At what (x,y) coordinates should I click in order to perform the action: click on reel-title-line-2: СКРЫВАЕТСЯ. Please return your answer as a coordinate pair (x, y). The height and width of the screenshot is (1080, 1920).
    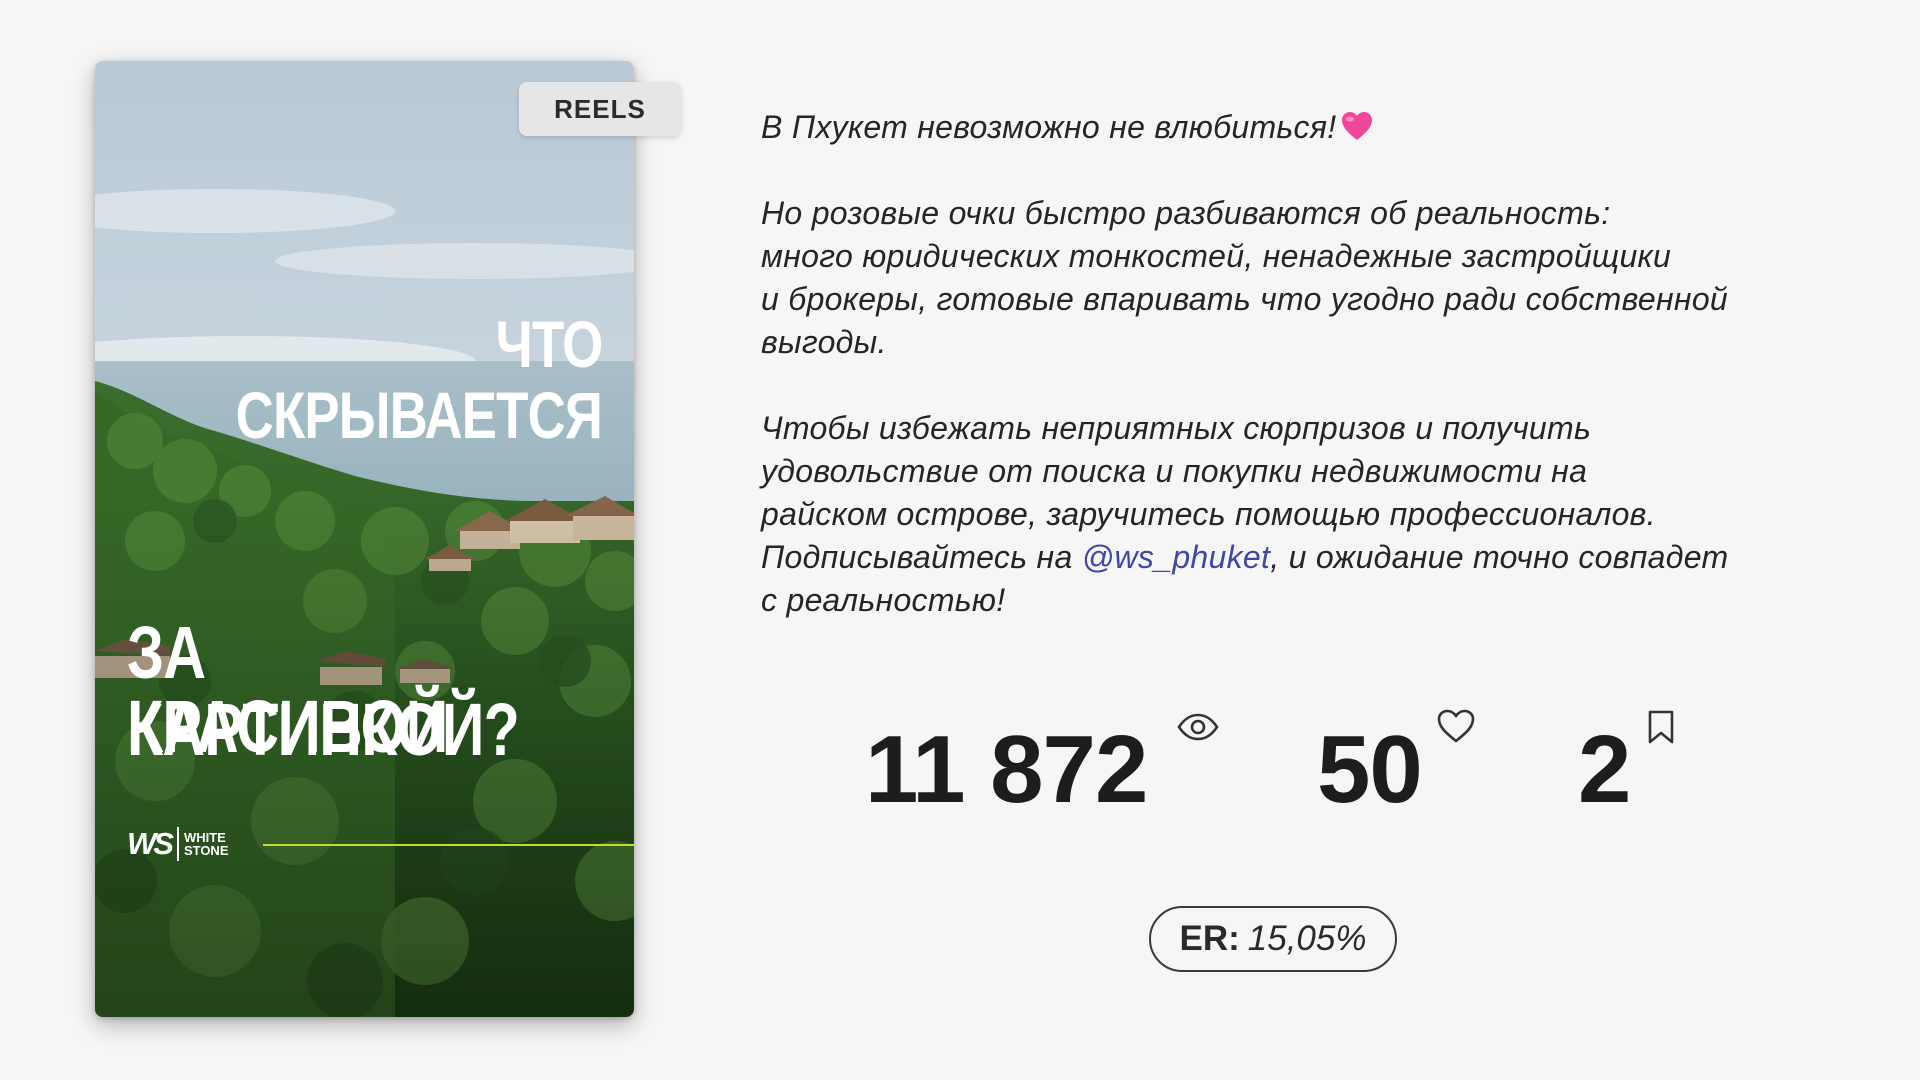
    Looking at the image, I should click on (419, 415).